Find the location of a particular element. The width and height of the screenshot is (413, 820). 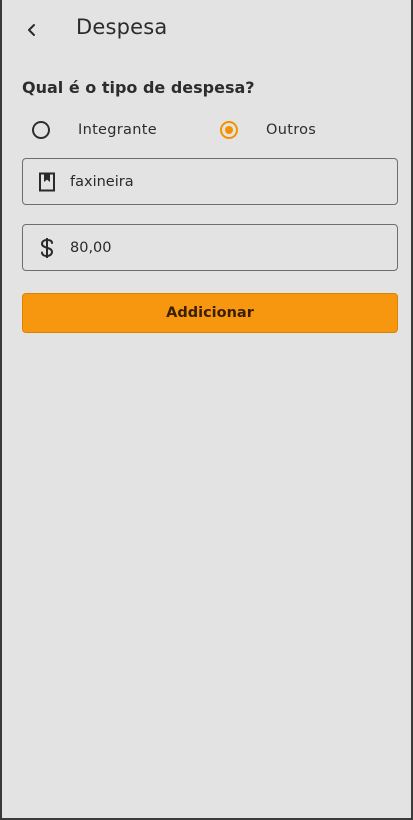

bookmark-icon is located at coordinates (47, 182).